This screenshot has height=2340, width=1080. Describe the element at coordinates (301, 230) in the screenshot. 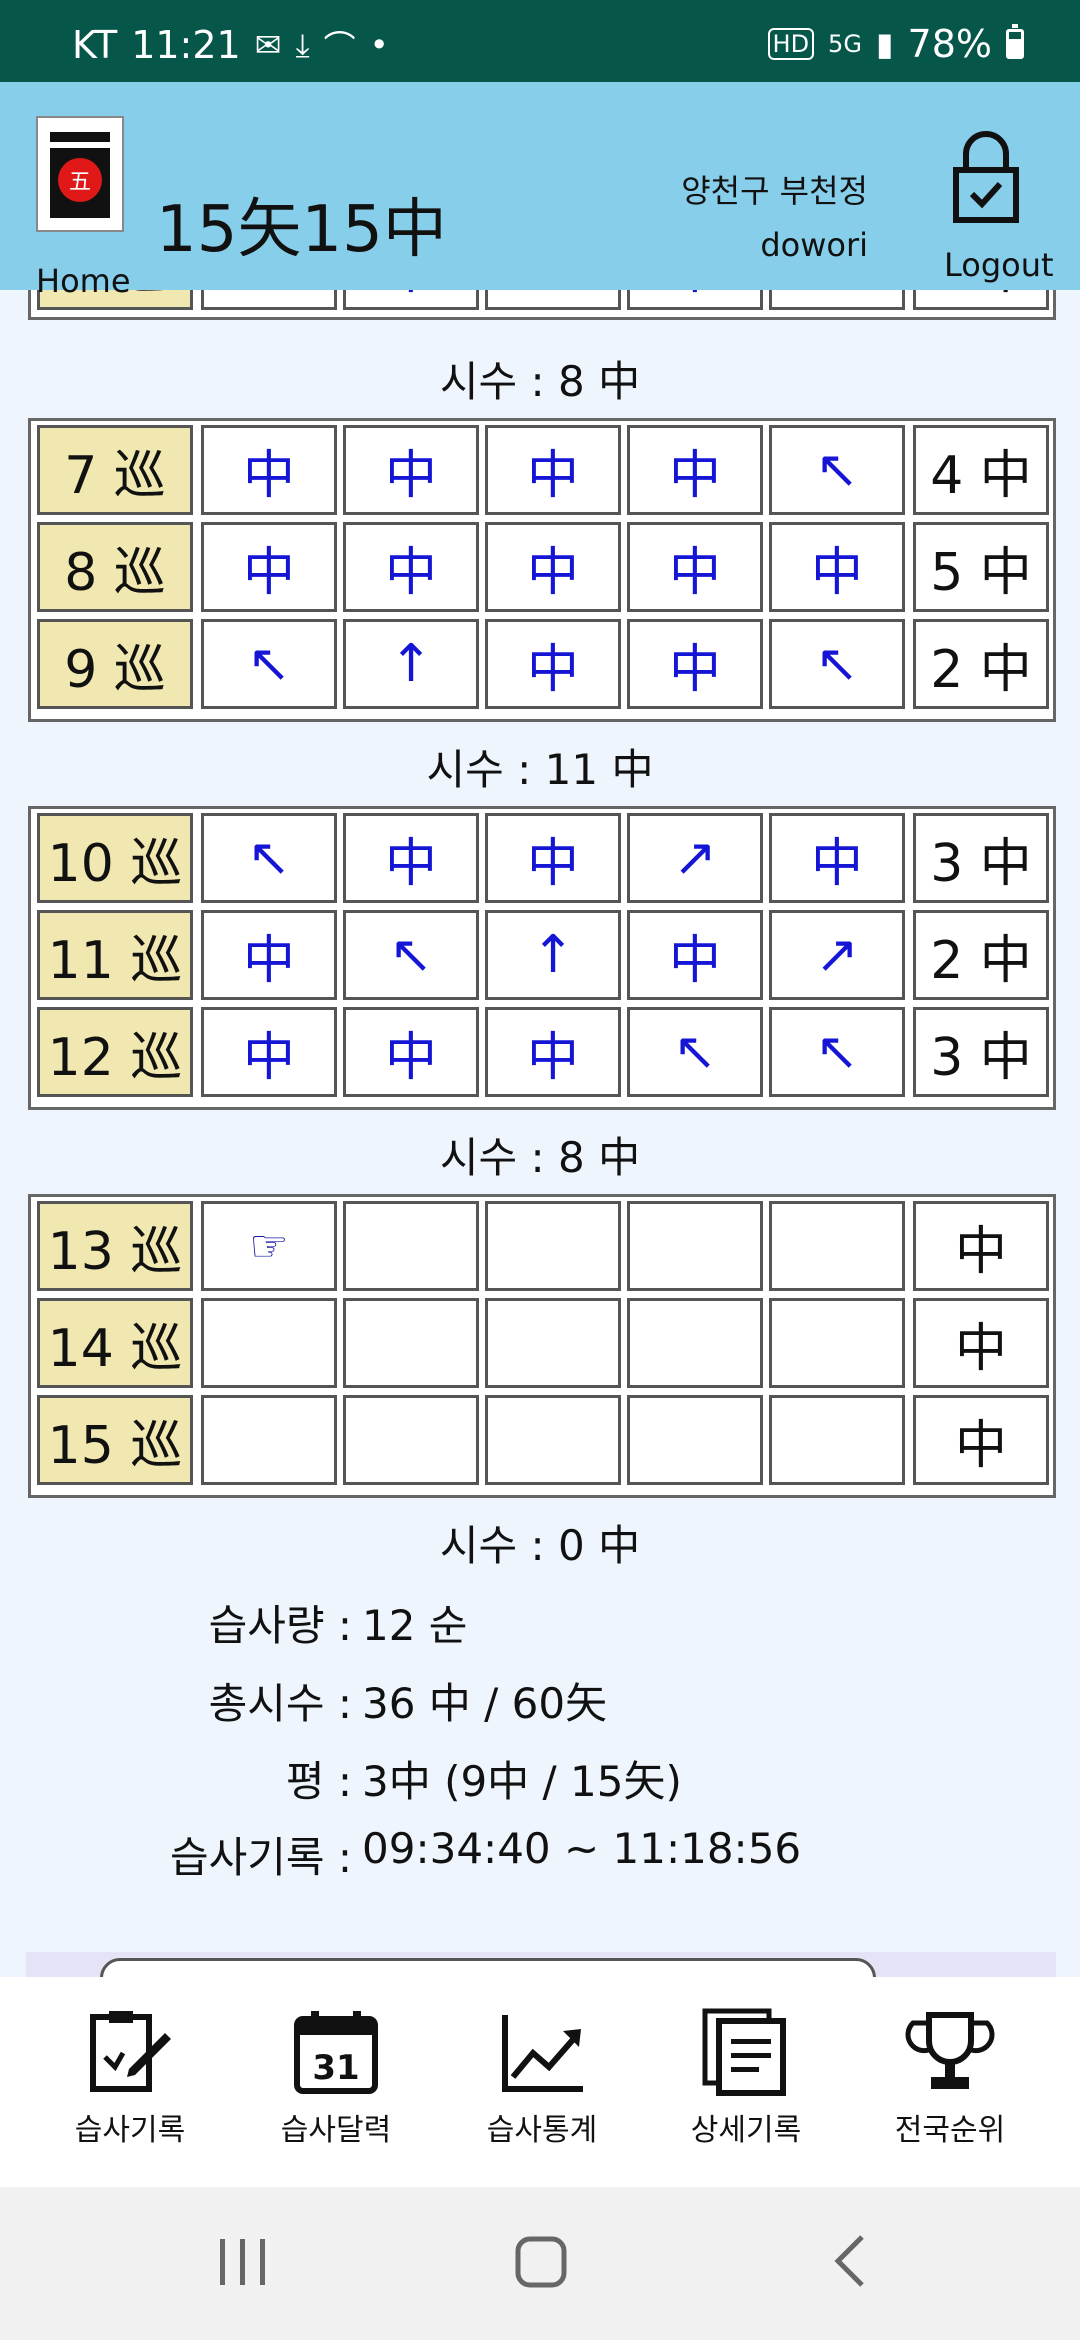

I see `page-title: 15矢15中` at that location.